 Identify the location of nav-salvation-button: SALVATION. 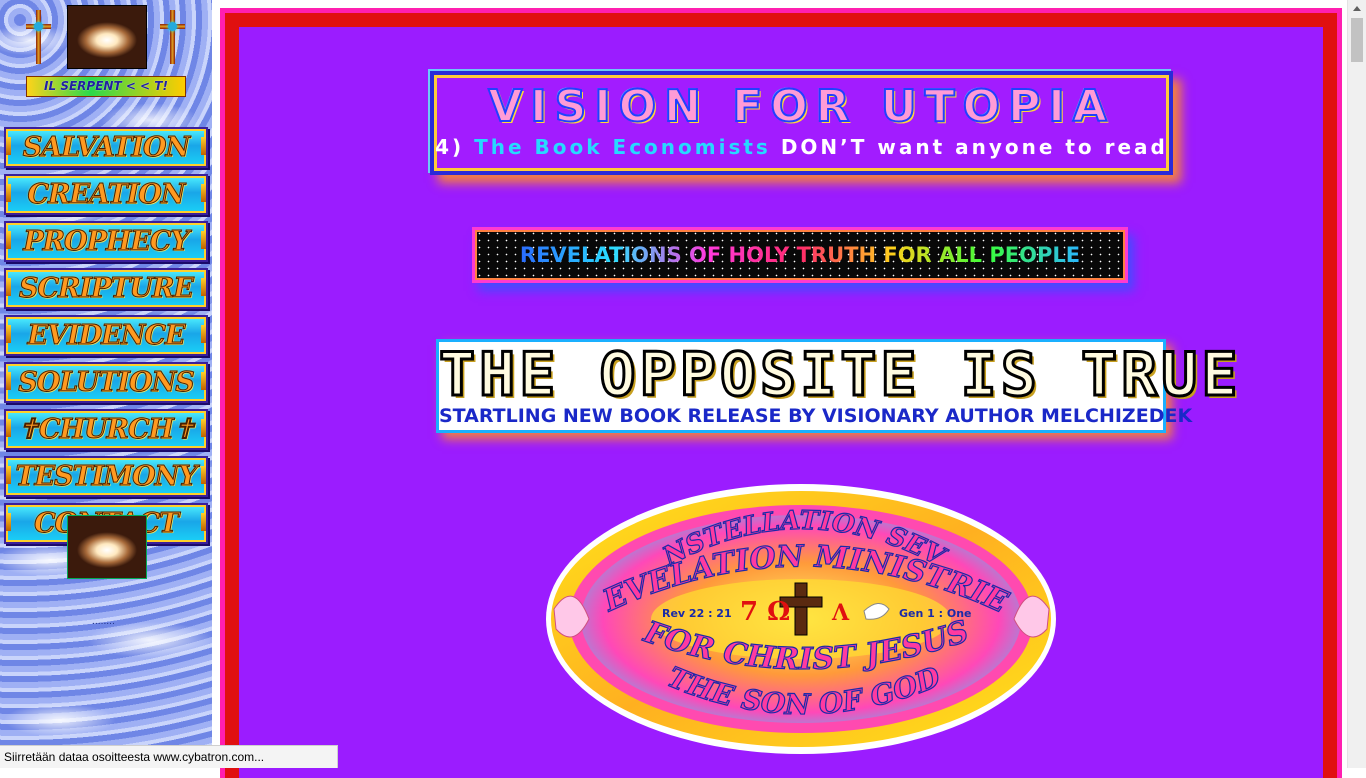
(106, 147).